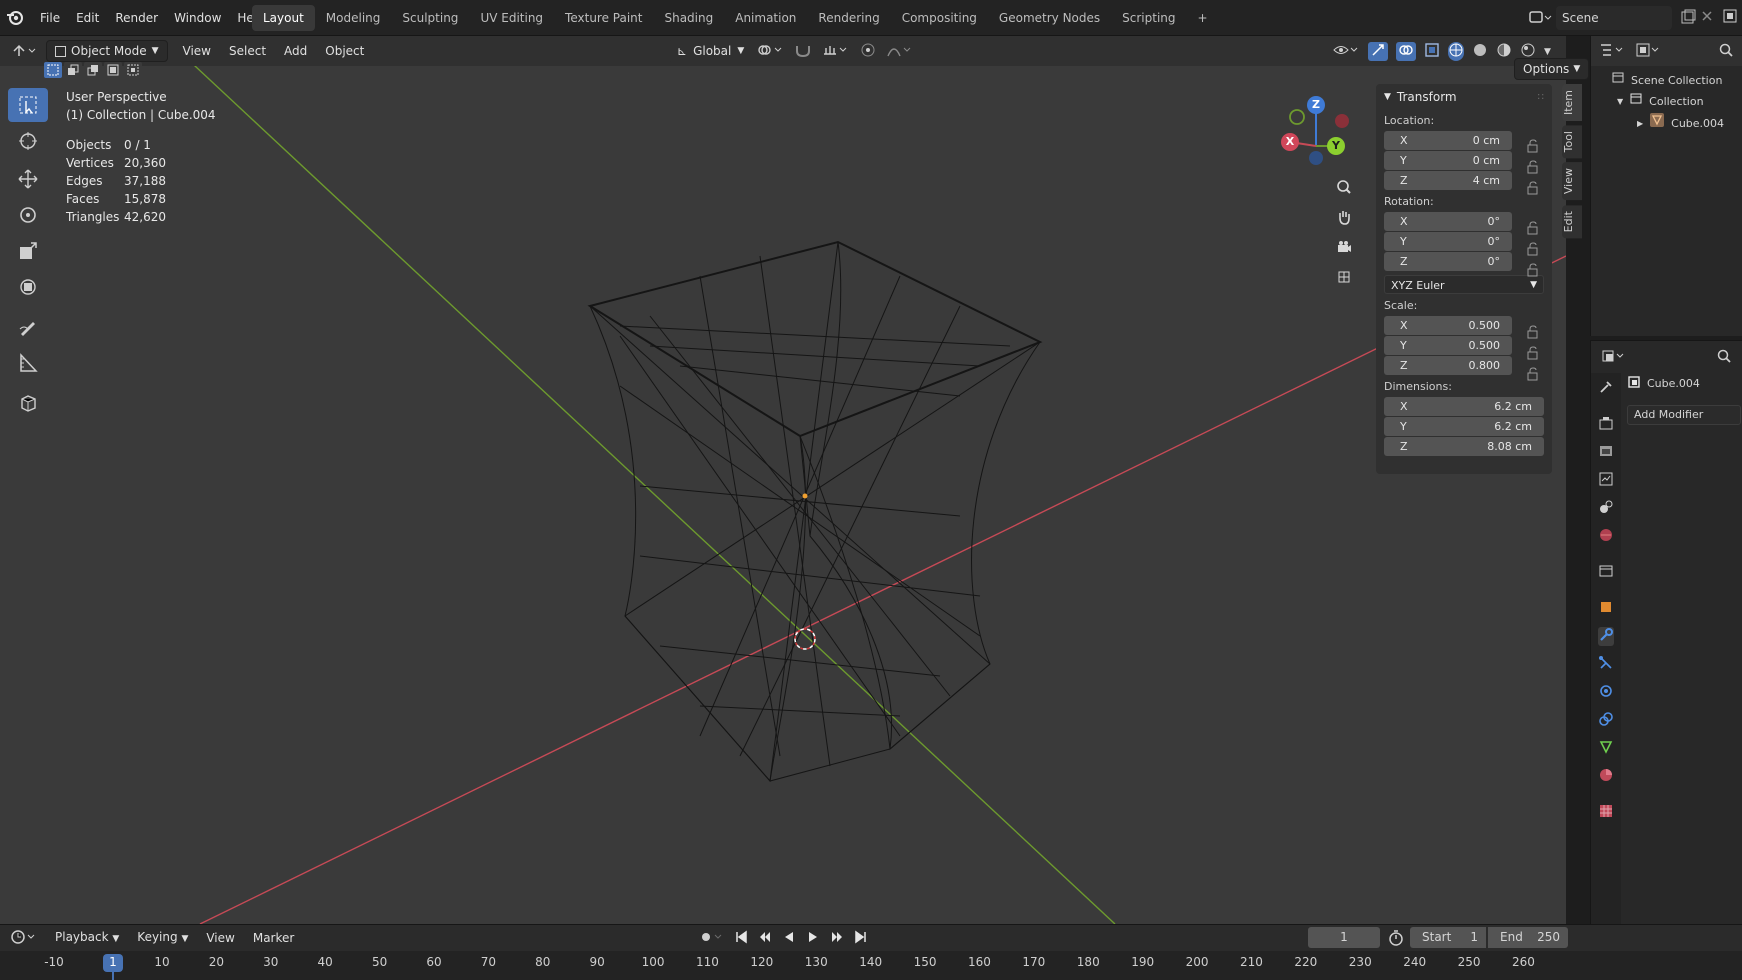 This screenshot has height=980, width=1742. What do you see at coordinates (28, 327) in the screenshot?
I see `annotate-tool` at bounding box center [28, 327].